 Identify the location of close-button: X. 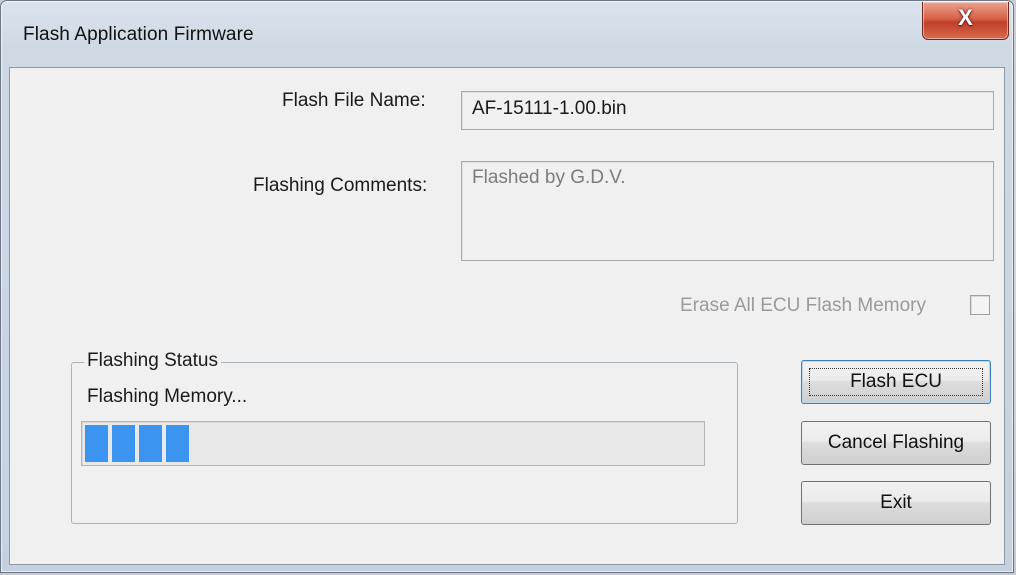
(965, 21).